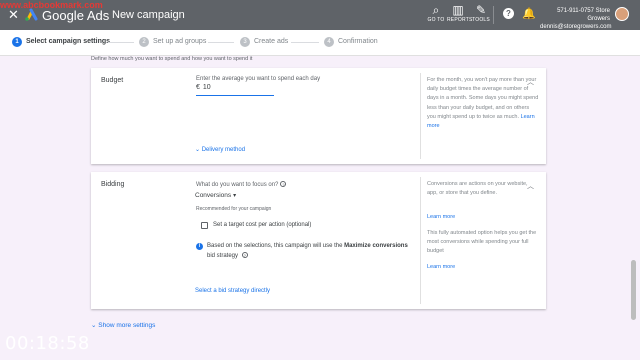  Describe the element at coordinates (234, 209) in the screenshot. I see `recommended-note: Recommended for your campaign` at that location.